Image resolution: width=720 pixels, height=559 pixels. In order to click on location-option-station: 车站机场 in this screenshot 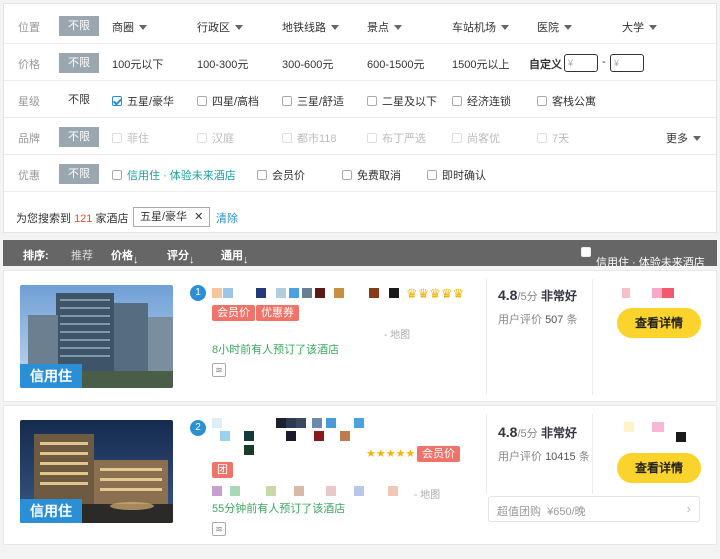, I will do `click(480, 27)`.